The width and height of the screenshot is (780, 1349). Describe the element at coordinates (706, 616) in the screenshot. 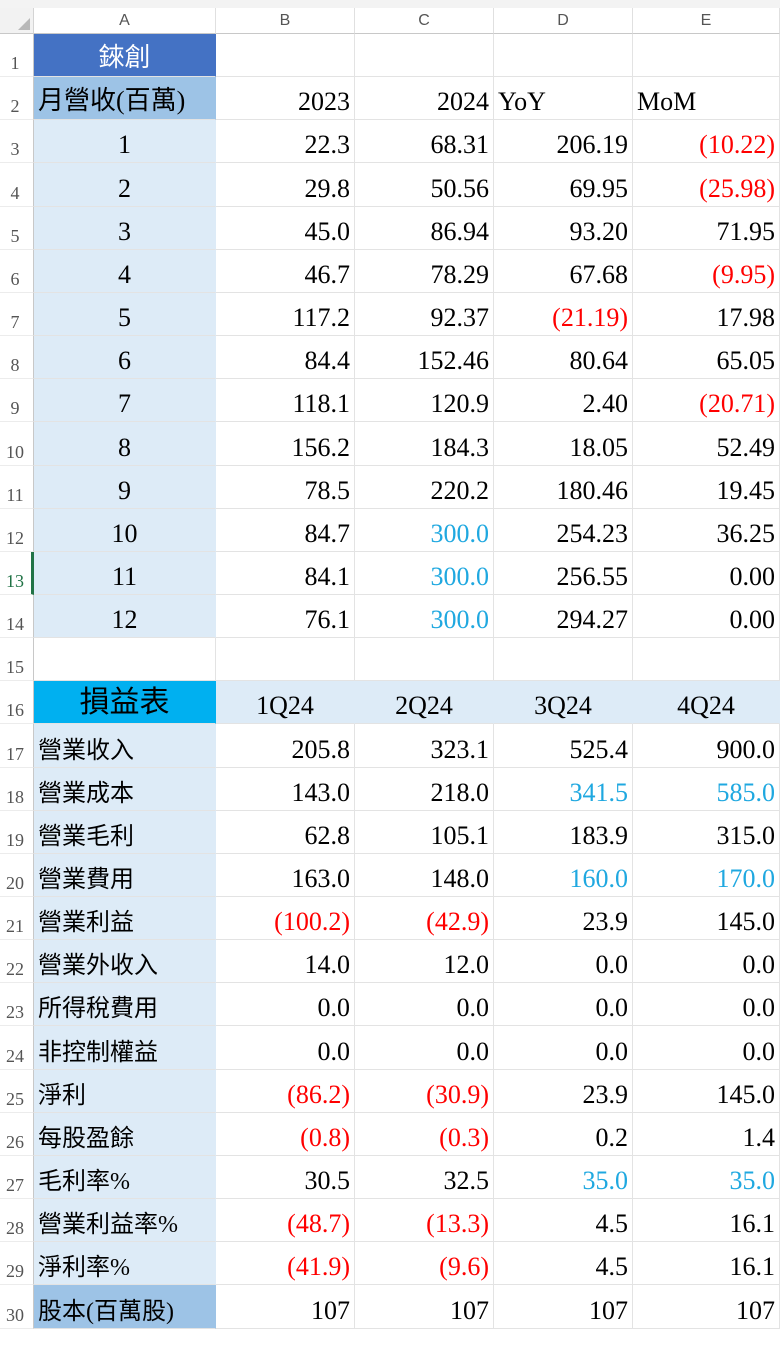

I see `cell-e14: 0.00` at that location.